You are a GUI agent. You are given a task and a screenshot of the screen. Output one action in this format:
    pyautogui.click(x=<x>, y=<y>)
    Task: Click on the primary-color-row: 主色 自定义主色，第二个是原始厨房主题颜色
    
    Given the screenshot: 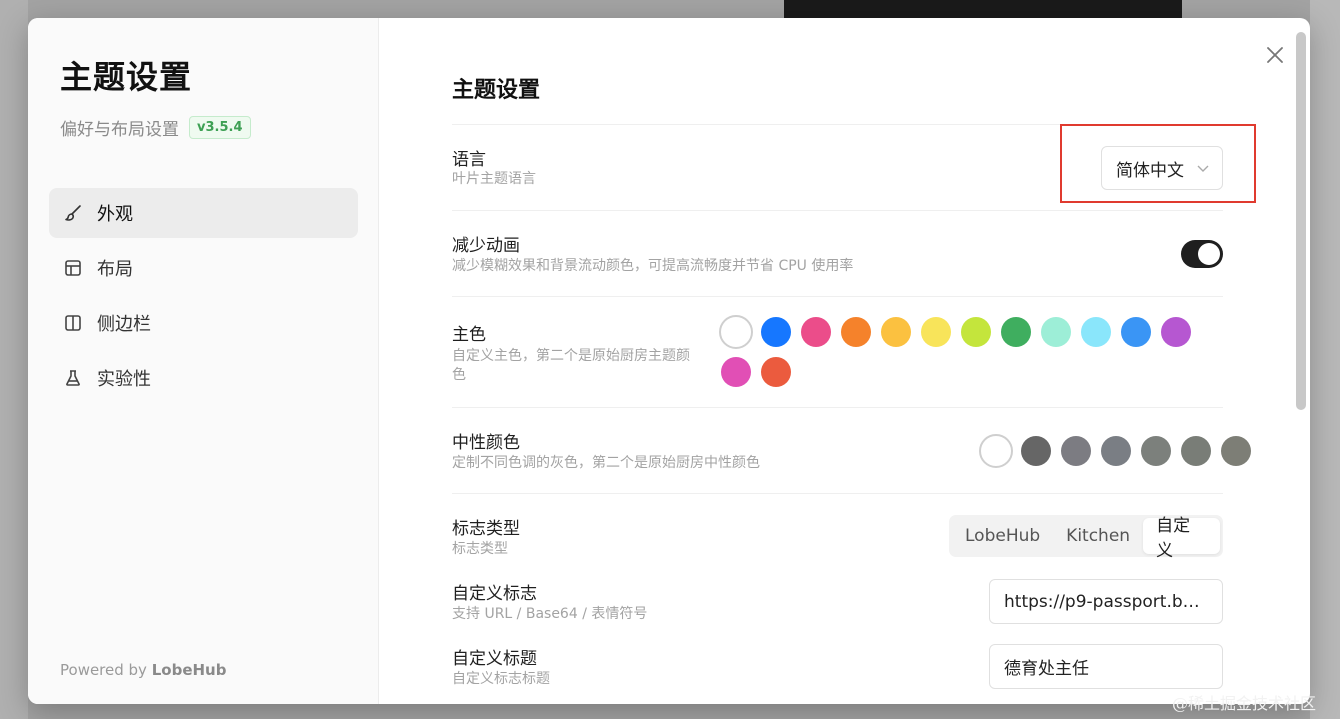 What is the action you would take?
    pyautogui.click(x=837, y=351)
    